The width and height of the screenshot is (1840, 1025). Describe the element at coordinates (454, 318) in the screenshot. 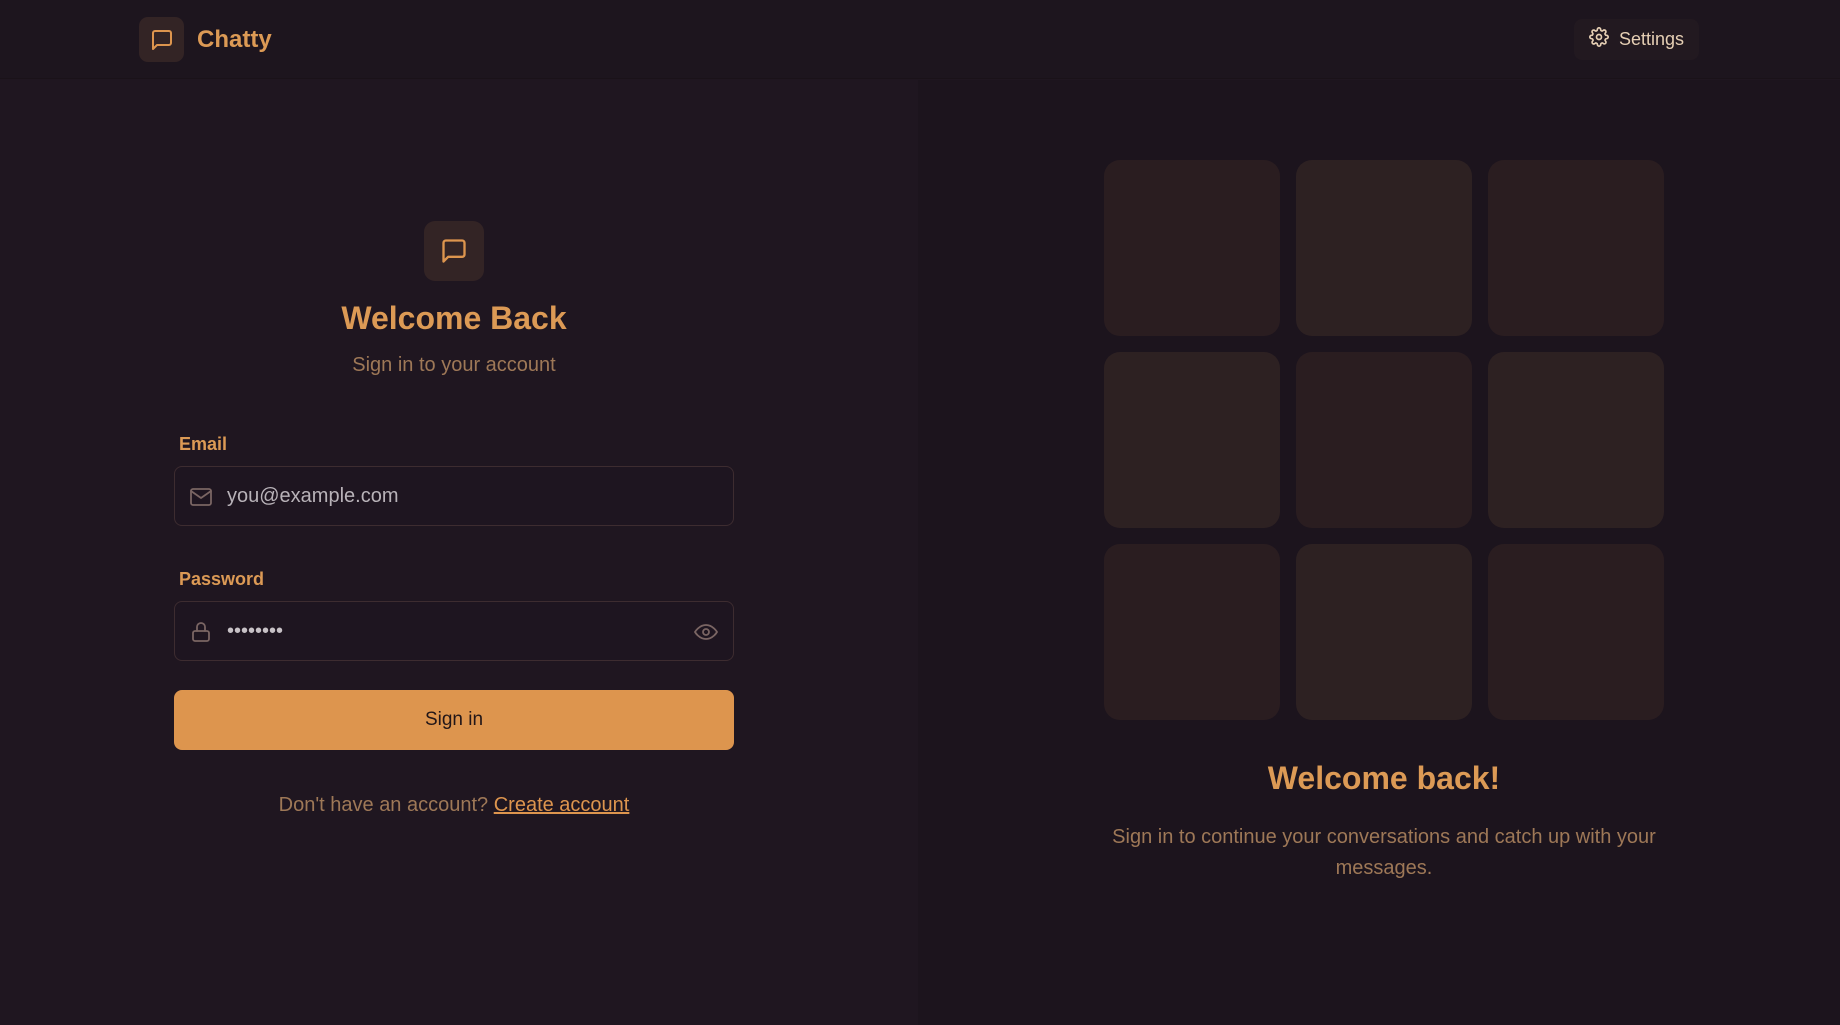

I see `login-title: Welcome Back` at that location.